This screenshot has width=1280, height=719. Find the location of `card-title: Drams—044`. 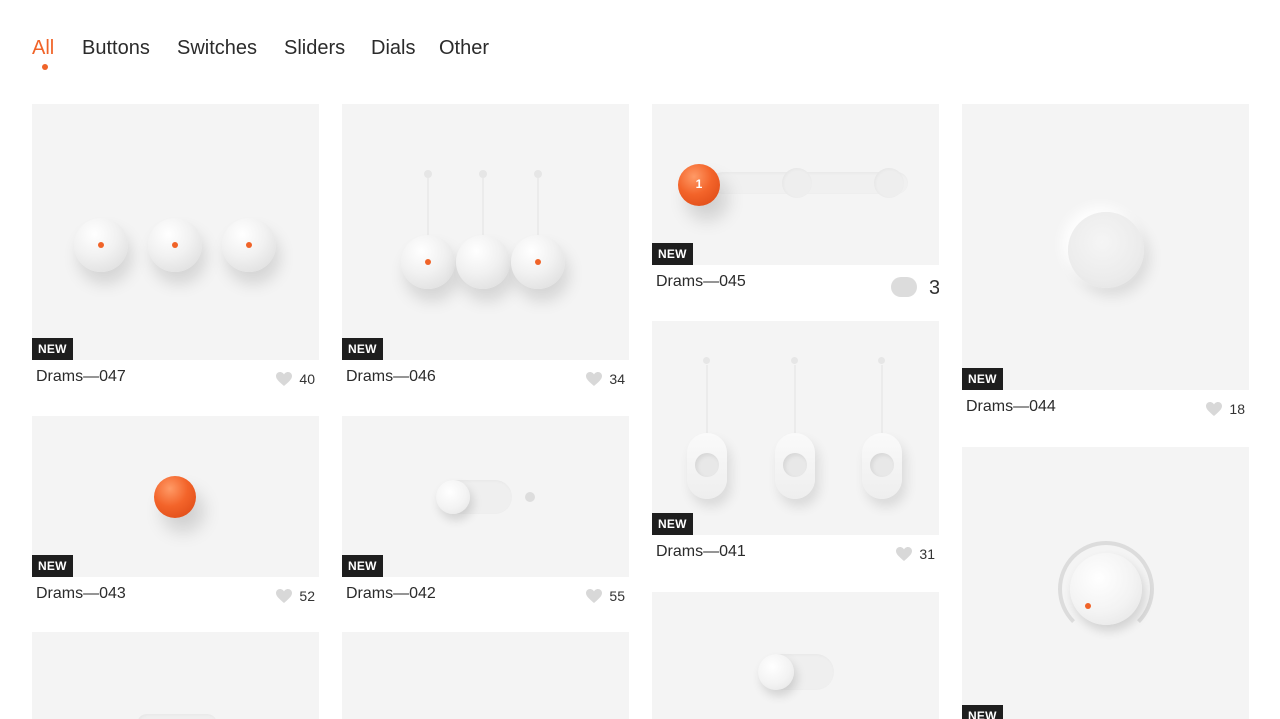

card-title: Drams—044 is located at coordinates (1011, 406).